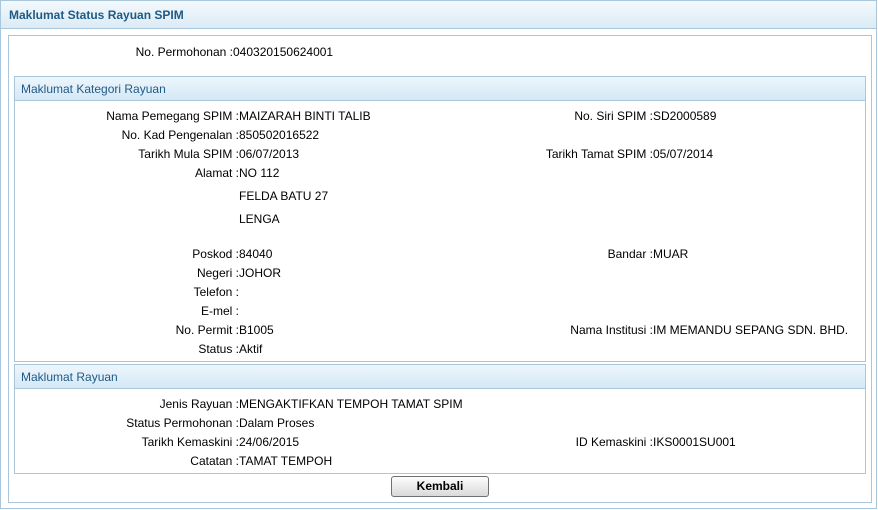  Describe the element at coordinates (599, 154) in the screenshot. I see `tarikh-tamat-label: Tarikh Tamat SPIM :` at that location.